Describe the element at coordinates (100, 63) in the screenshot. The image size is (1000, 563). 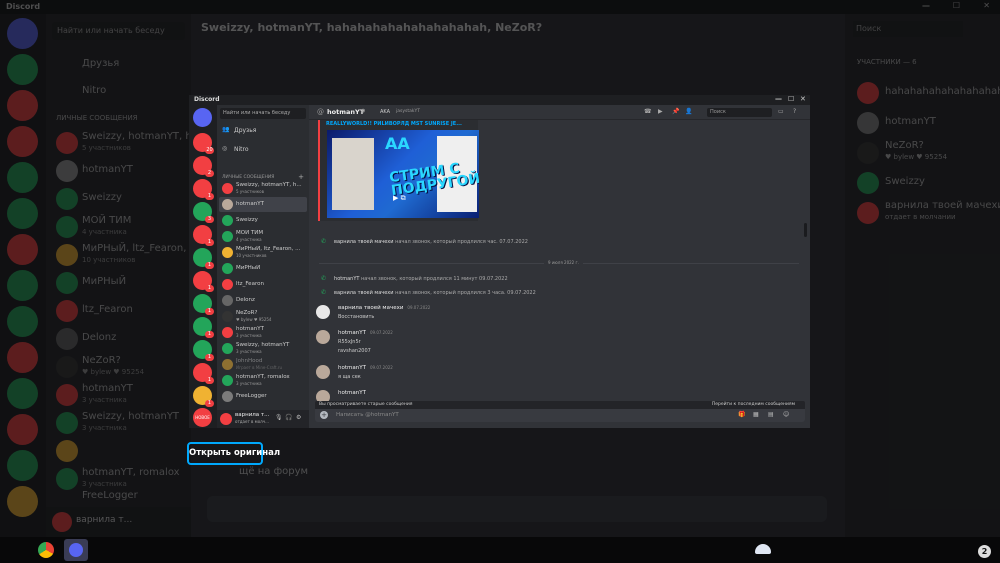
I see `bg-nav-friends: Друзья` at that location.